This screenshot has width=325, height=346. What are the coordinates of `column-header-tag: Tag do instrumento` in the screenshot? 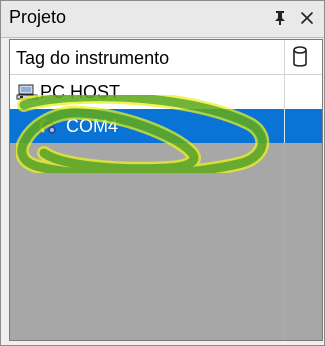 It's located at (92, 58).